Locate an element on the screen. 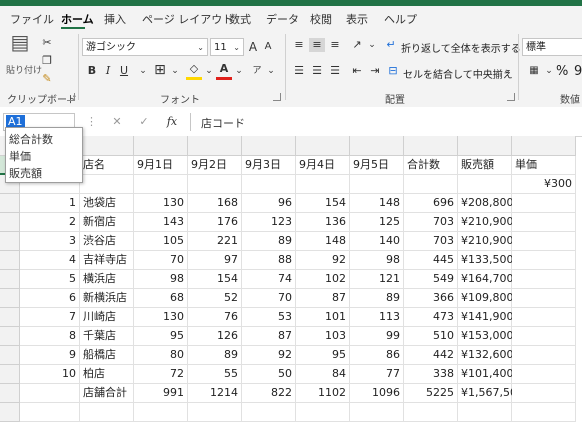  cell-j3 is located at coordinates (544, 203).